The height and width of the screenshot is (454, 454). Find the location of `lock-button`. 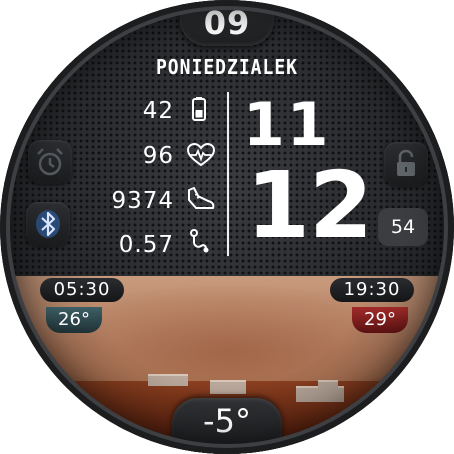

lock-button is located at coordinates (406, 164).